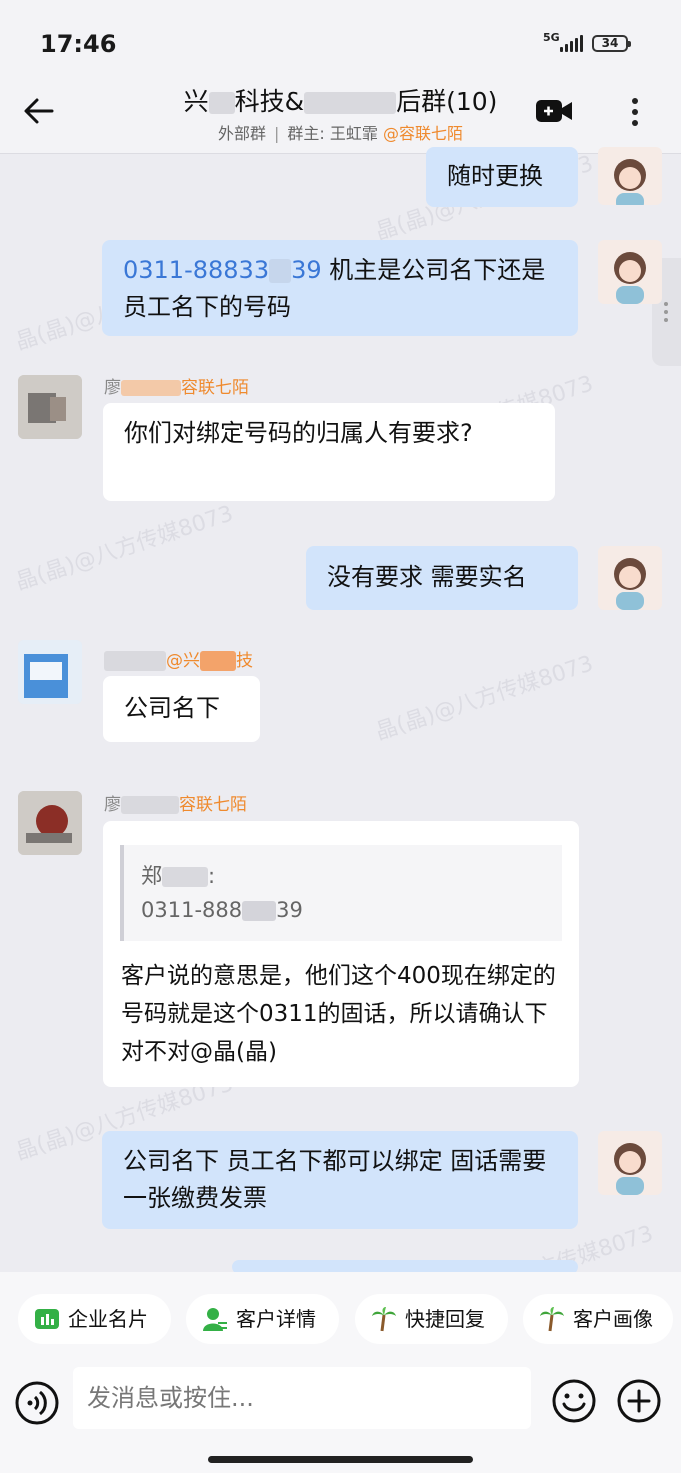 The image size is (681, 1473). Describe the element at coordinates (611, 43) in the screenshot. I see `battery-icon: 34` at that location.